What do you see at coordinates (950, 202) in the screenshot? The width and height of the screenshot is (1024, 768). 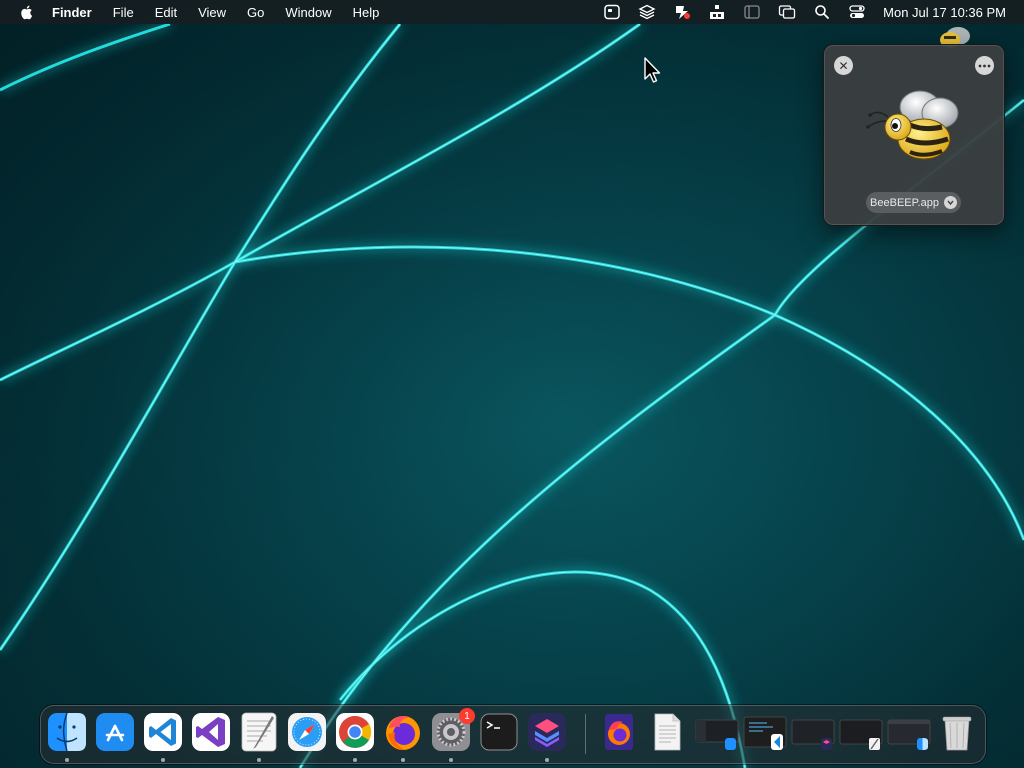 I see `chevron-down-icon` at bounding box center [950, 202].